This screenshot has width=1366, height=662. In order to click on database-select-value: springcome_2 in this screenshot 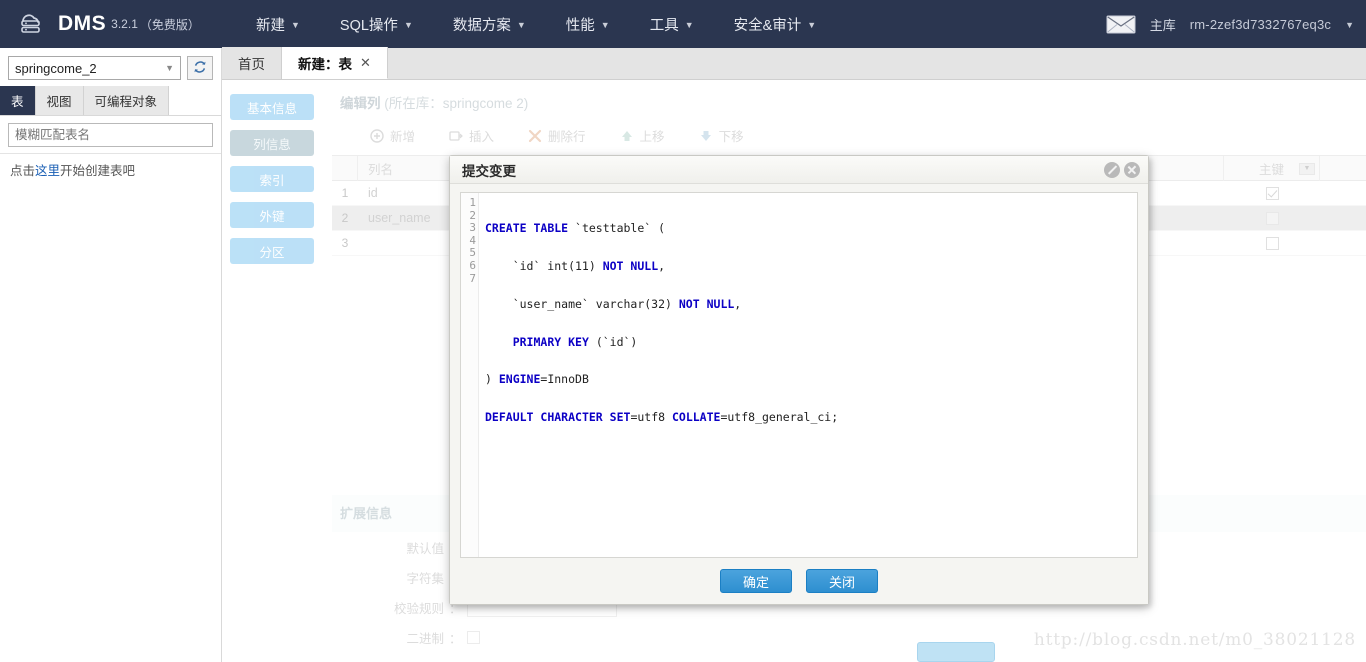, I will do `click(56, 68)`.